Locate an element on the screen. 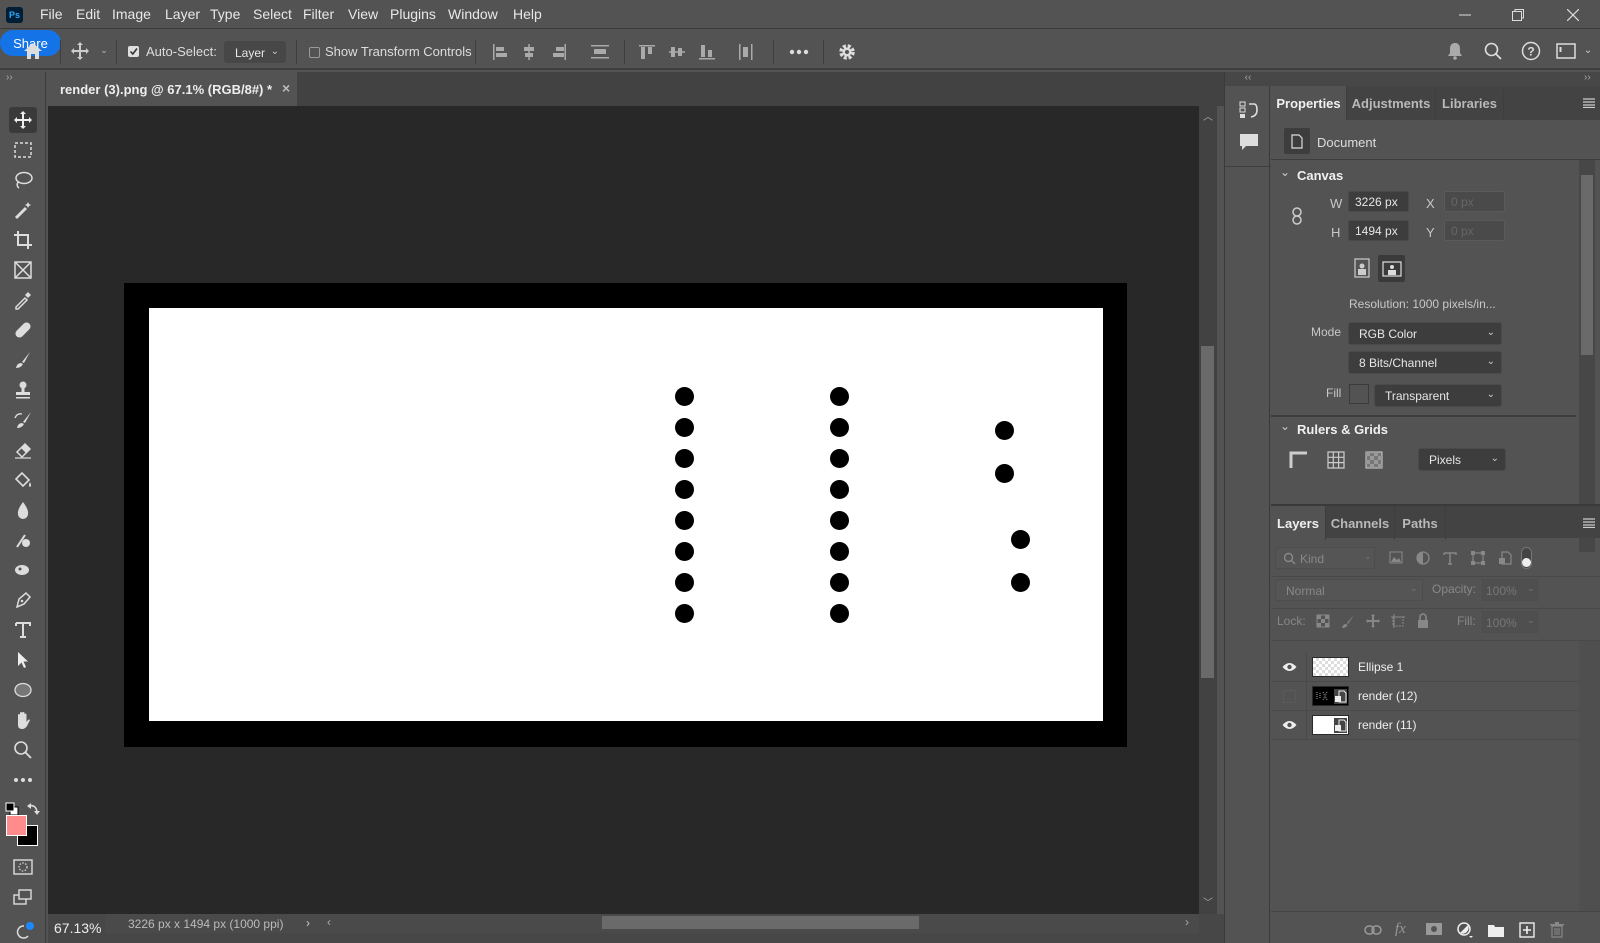 This screenshot has width=1600, height=943. auto-select-target-dropdown: Layer ⌄ is located at coordinates (255, 52).